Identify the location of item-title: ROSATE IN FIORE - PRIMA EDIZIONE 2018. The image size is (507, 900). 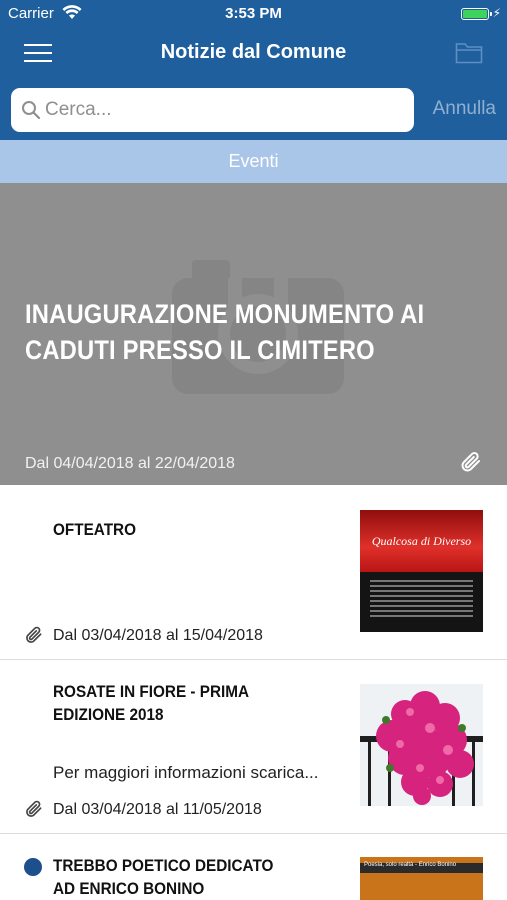
(151, 703).